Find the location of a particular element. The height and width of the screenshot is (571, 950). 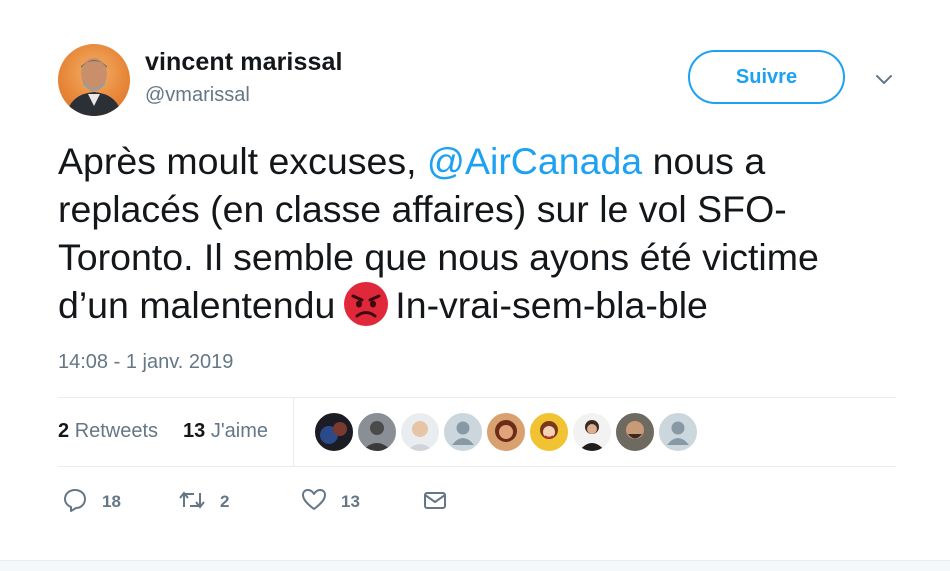

chevron-down-icon is located at coordinates (884, 79).